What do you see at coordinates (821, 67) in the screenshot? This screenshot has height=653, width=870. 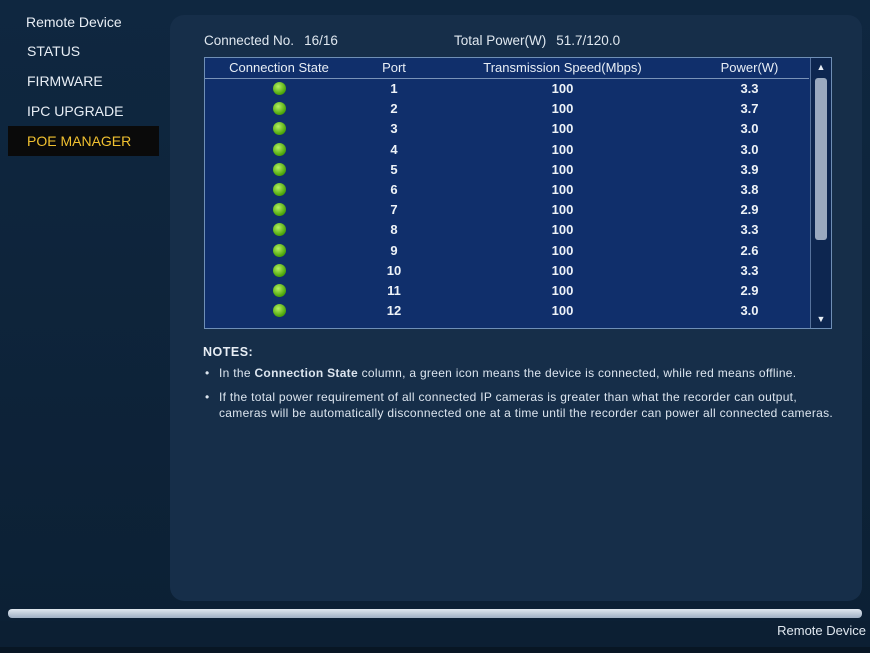 I see `scroll-up-icon: ▲` at bounding box center [821, 67].